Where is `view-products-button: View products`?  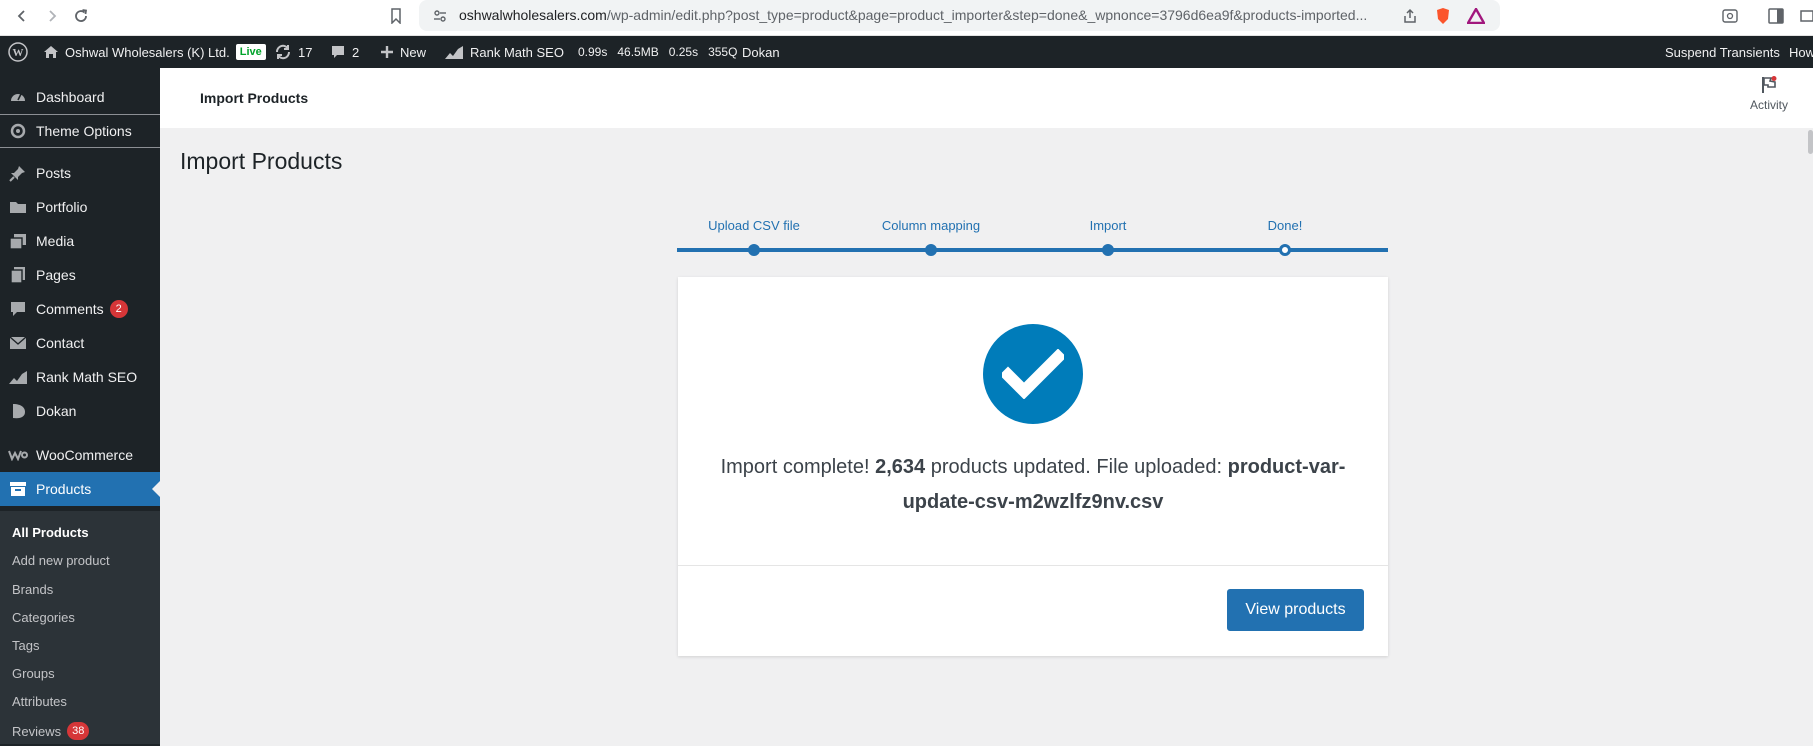 view-products-button: View products is located at coordinates (1295, 610).